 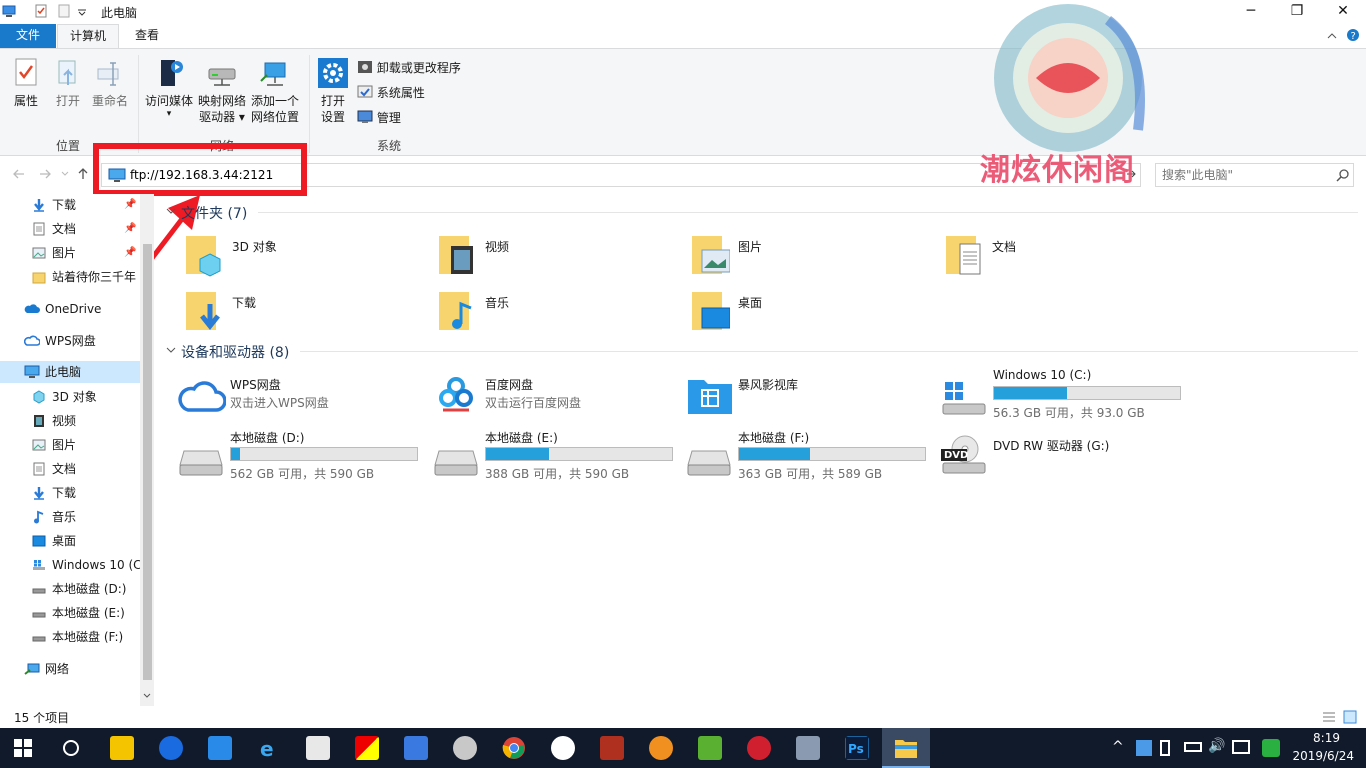 I want to click on calculator-app-icon, so click(x=318, y=748).